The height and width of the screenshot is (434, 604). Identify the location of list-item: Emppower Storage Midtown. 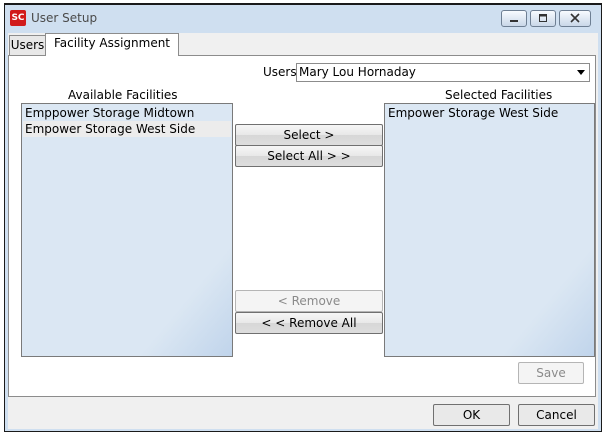
(127, 113).